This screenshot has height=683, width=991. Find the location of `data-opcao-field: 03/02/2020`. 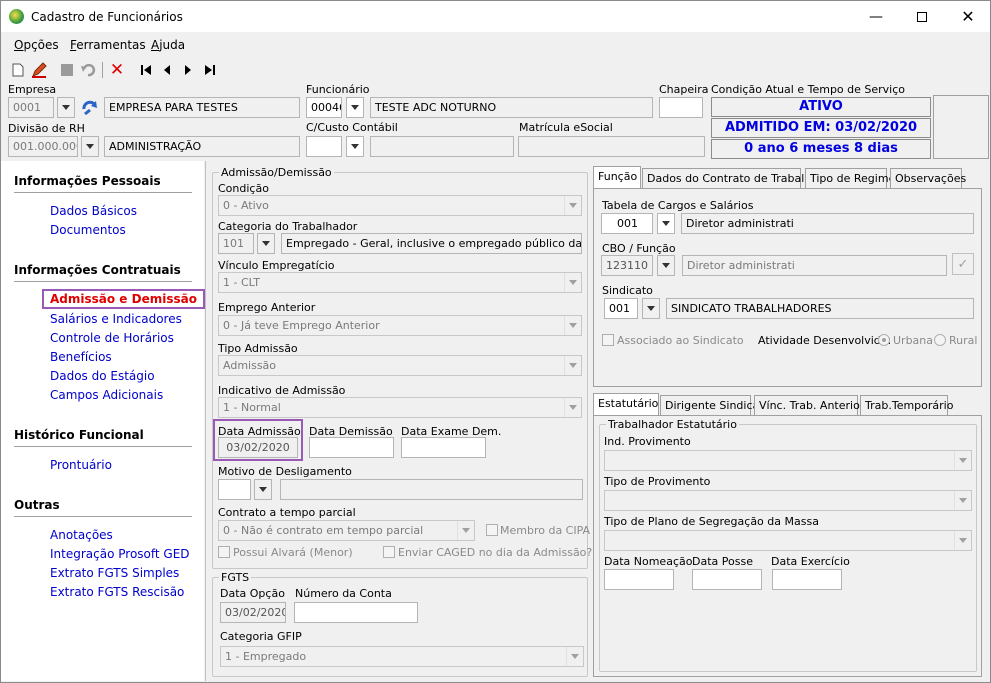

data-opcao-field: 03/02/2020 is located at coordinates (253, 612).